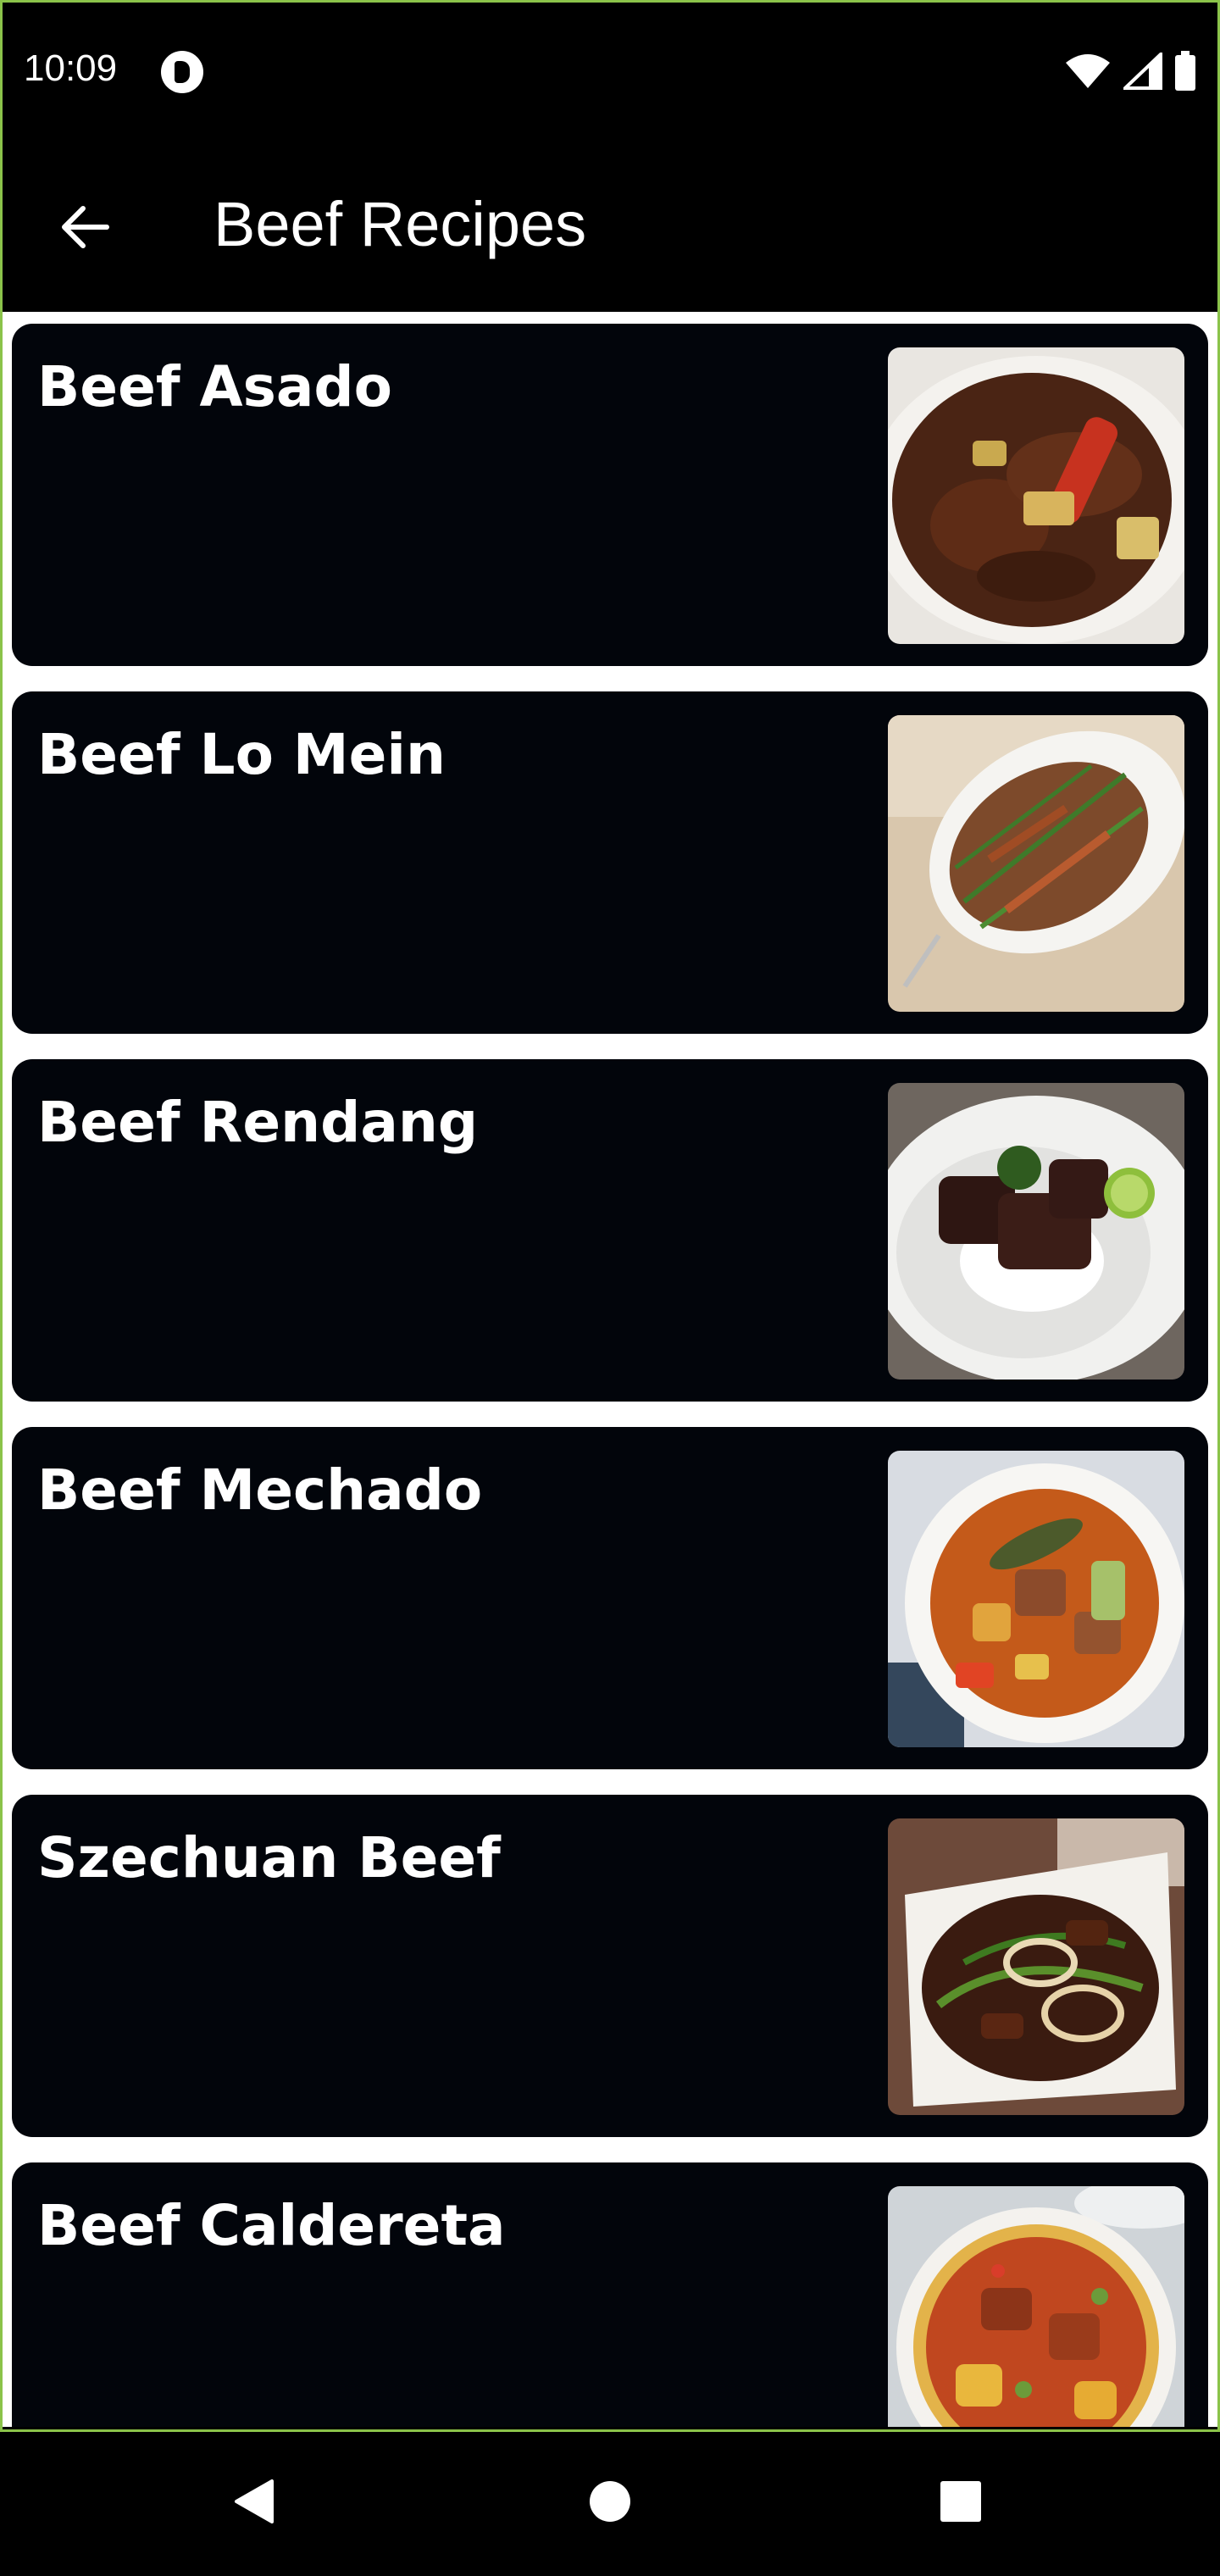  I want to click on system-navigation-bar, so click(610, 2503).